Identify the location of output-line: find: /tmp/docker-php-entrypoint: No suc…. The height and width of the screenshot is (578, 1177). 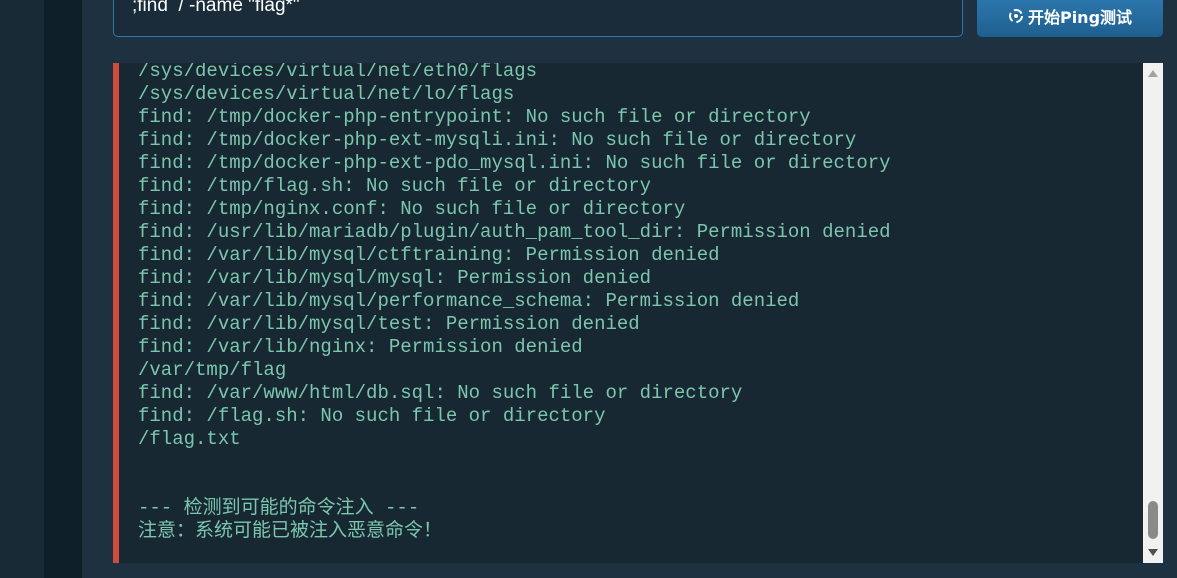
(474, 117).